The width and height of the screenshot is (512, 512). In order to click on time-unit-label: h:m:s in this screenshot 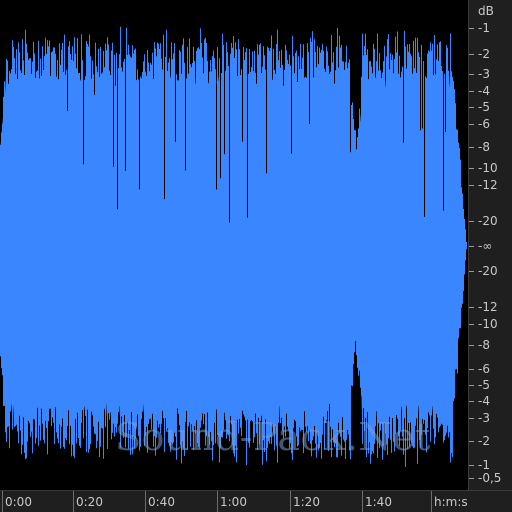, I will do `click(451, 502)`.